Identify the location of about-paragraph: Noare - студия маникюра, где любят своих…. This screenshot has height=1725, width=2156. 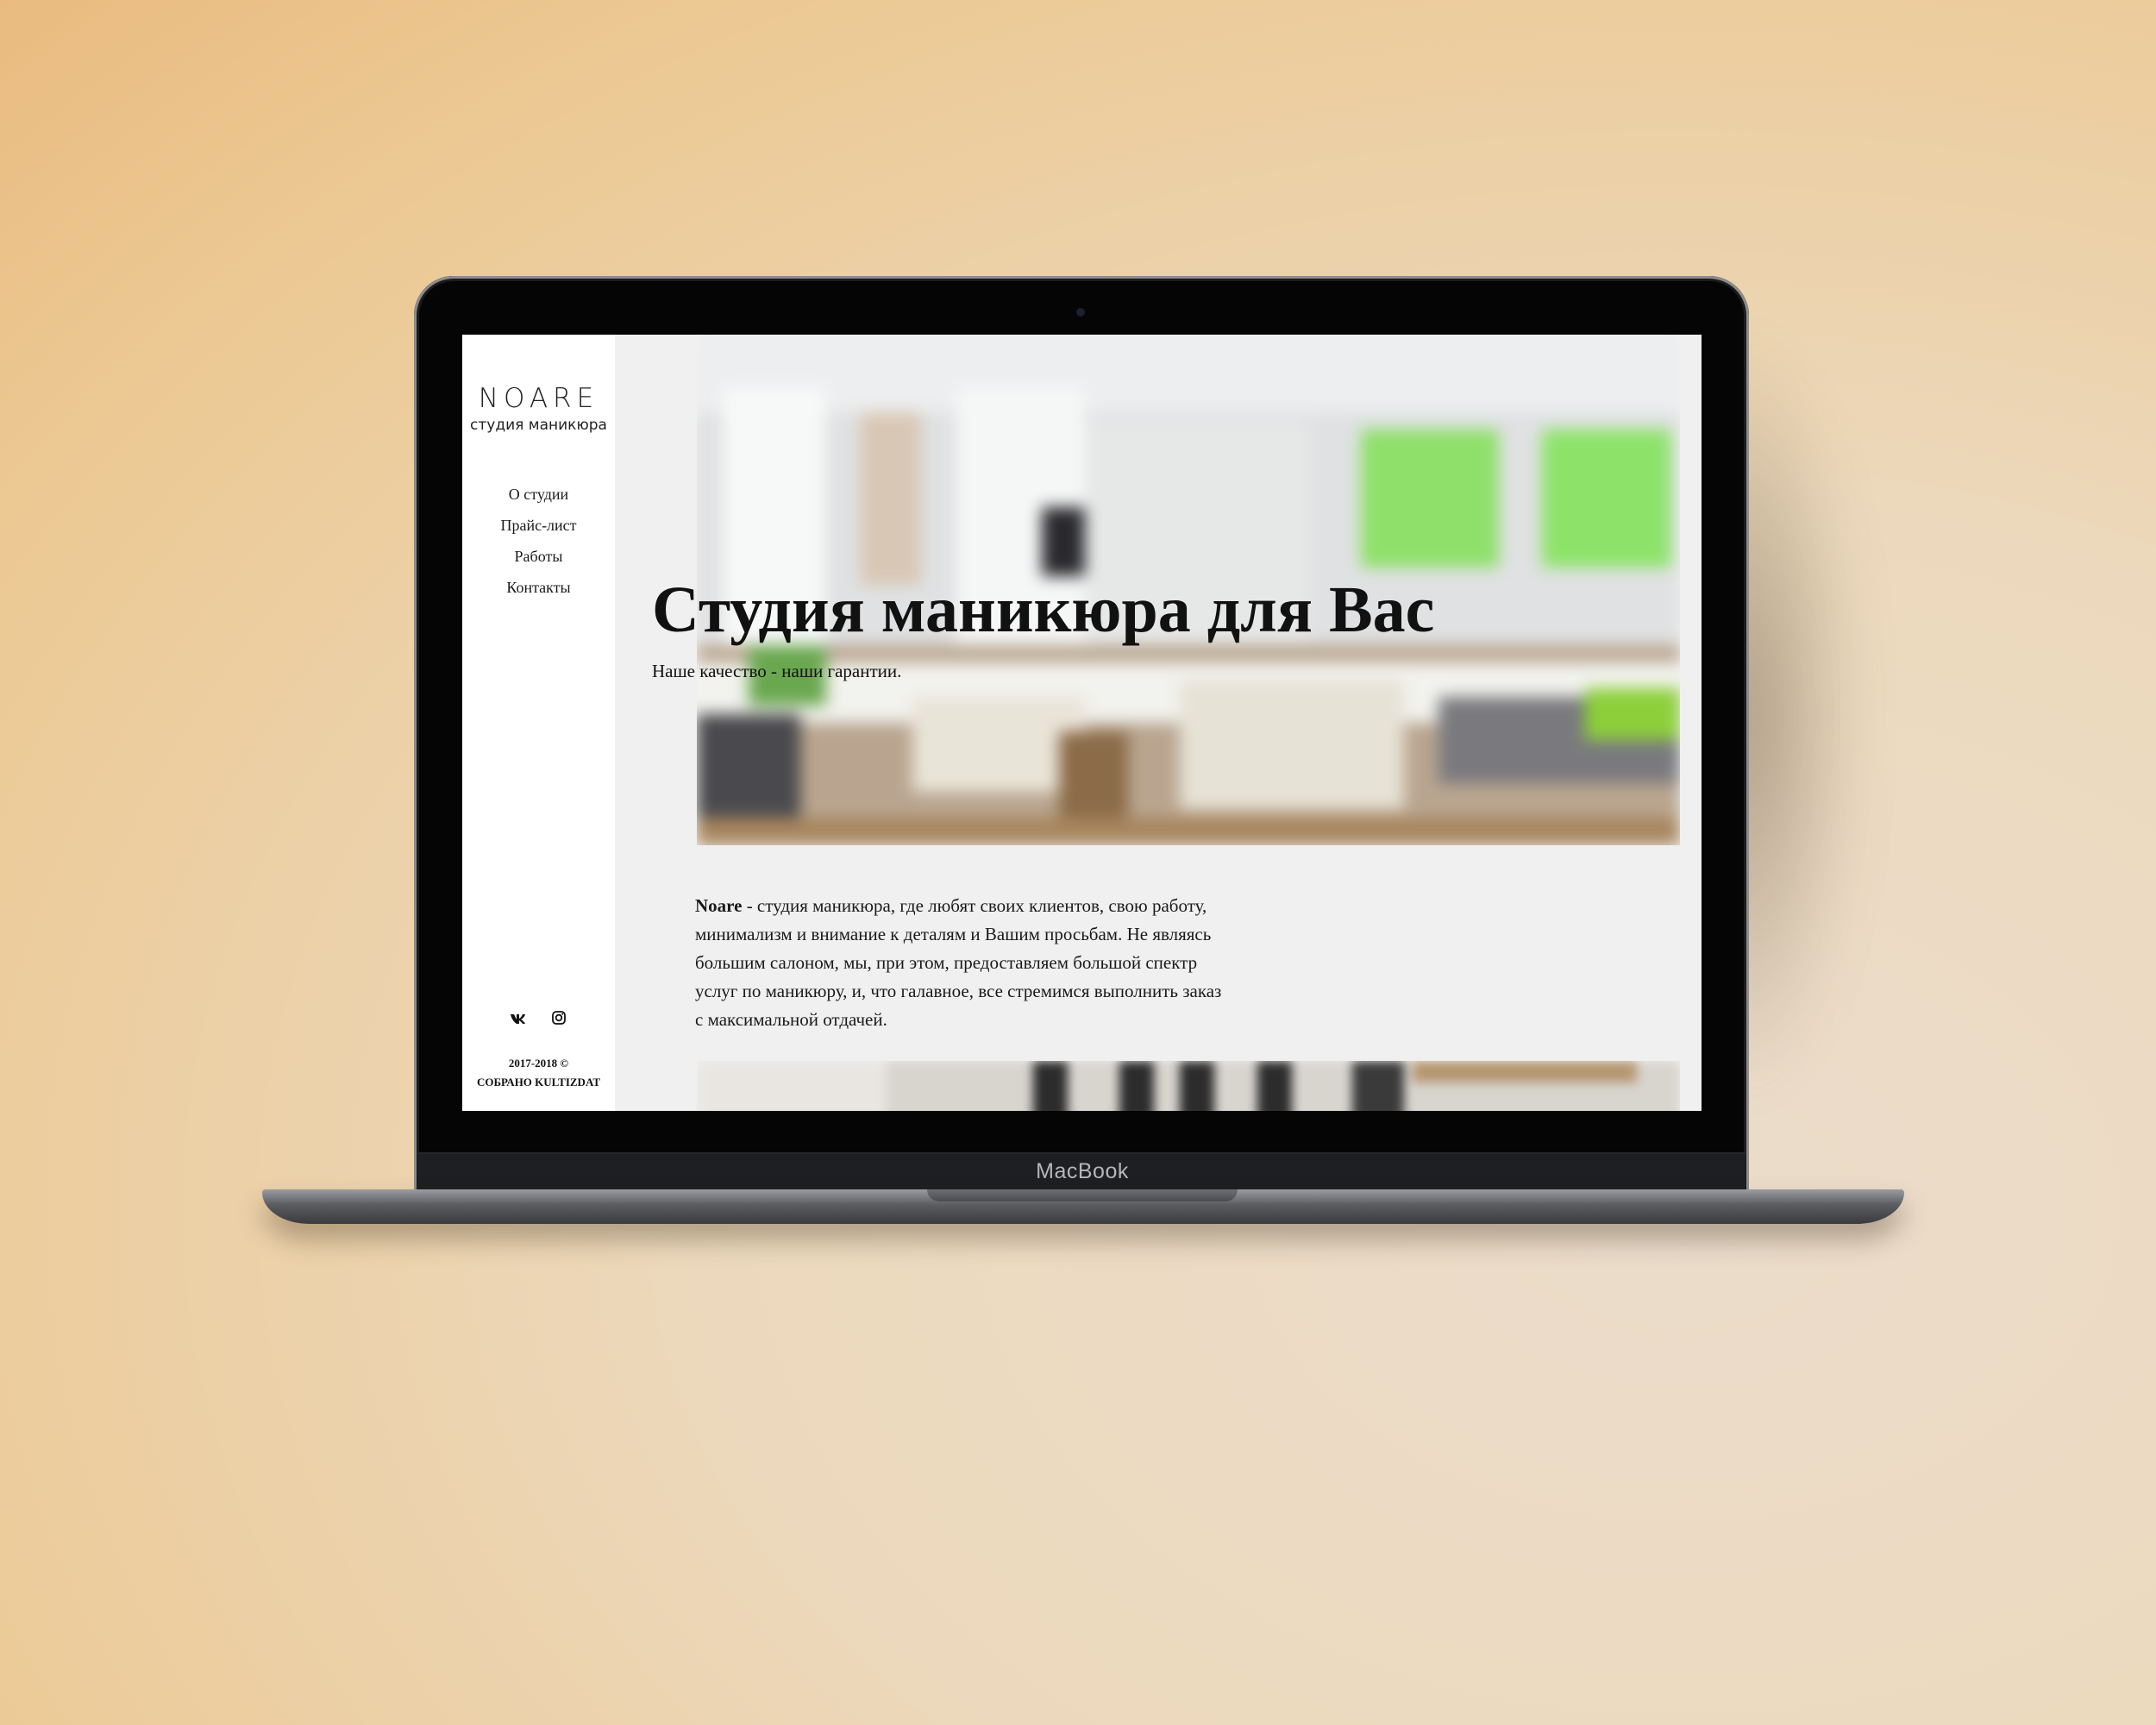
(962, 963).